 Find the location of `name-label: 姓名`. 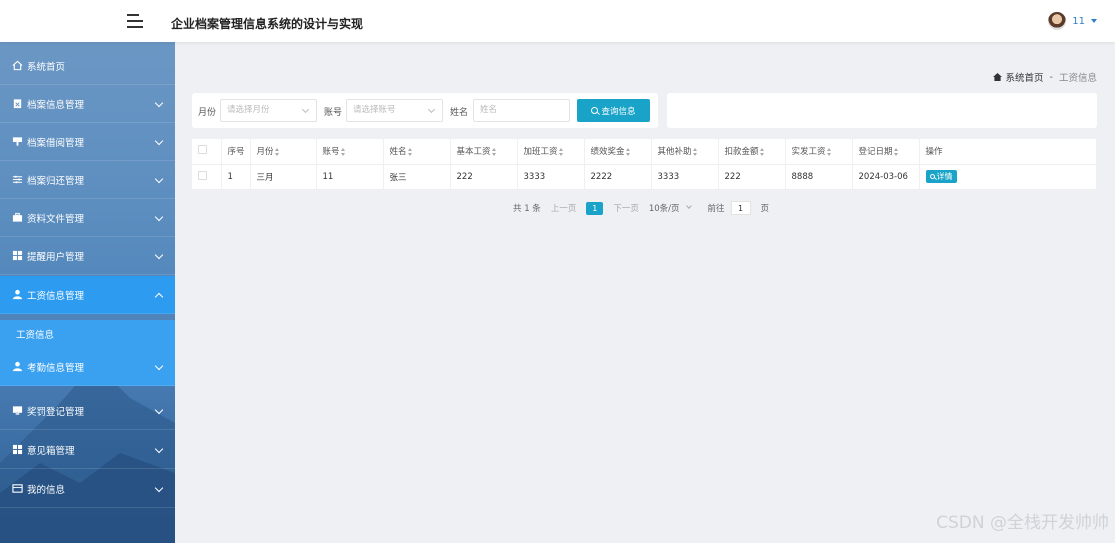

name-label: 姓名 is located at coordinates (459, 113).